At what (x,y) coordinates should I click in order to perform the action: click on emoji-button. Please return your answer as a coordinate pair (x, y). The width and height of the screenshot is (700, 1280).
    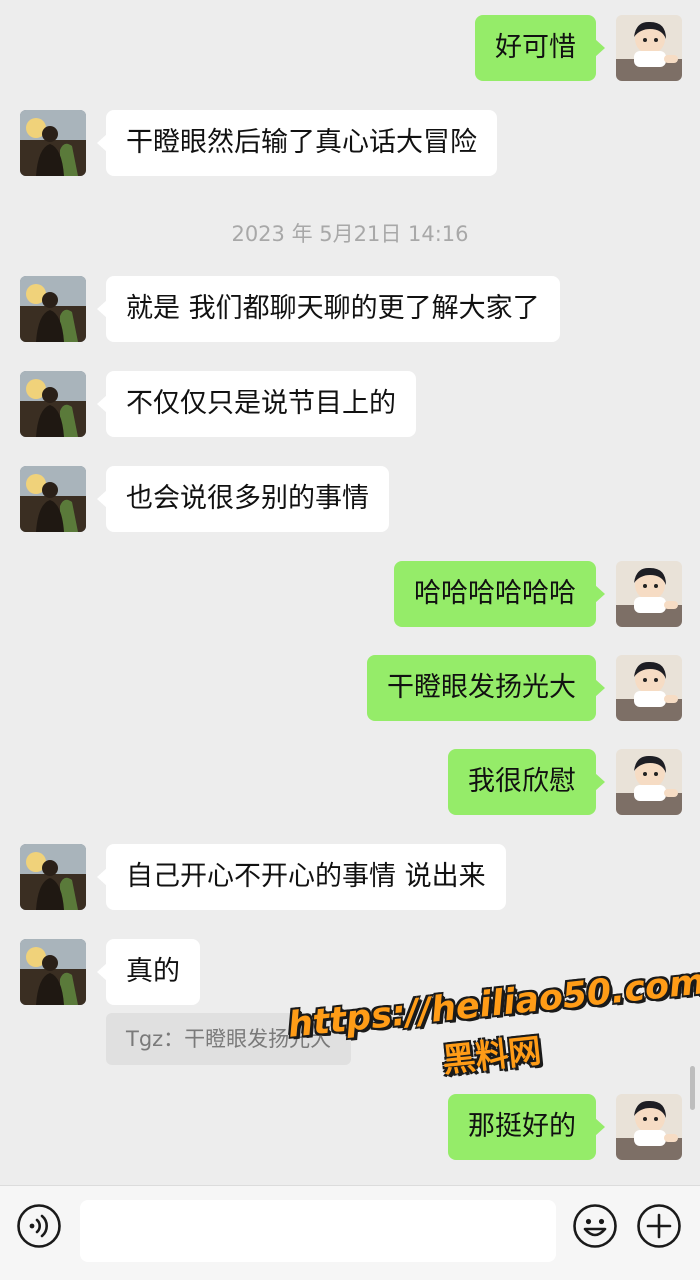
    Looking at the image, I should click on (595, 1226).